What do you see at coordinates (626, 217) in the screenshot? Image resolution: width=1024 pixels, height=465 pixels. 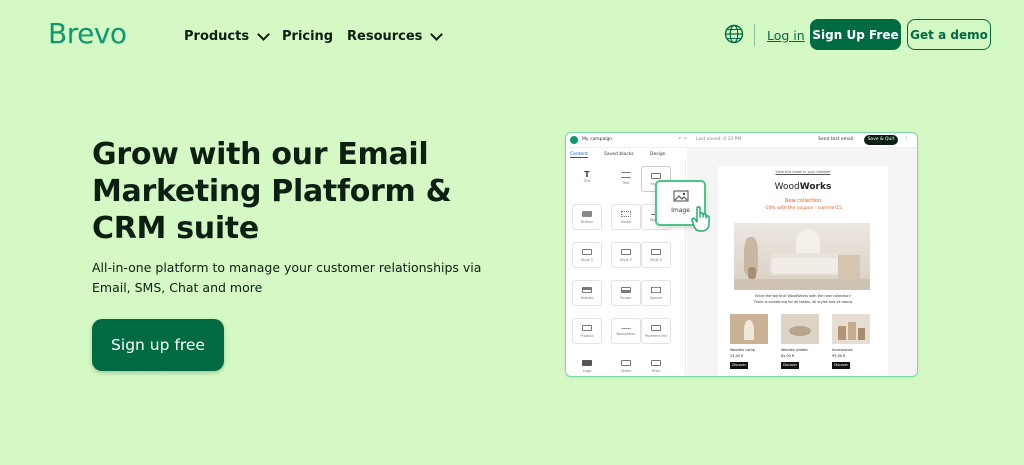 I see `block-social: Social` at bounding box center [626, 217].